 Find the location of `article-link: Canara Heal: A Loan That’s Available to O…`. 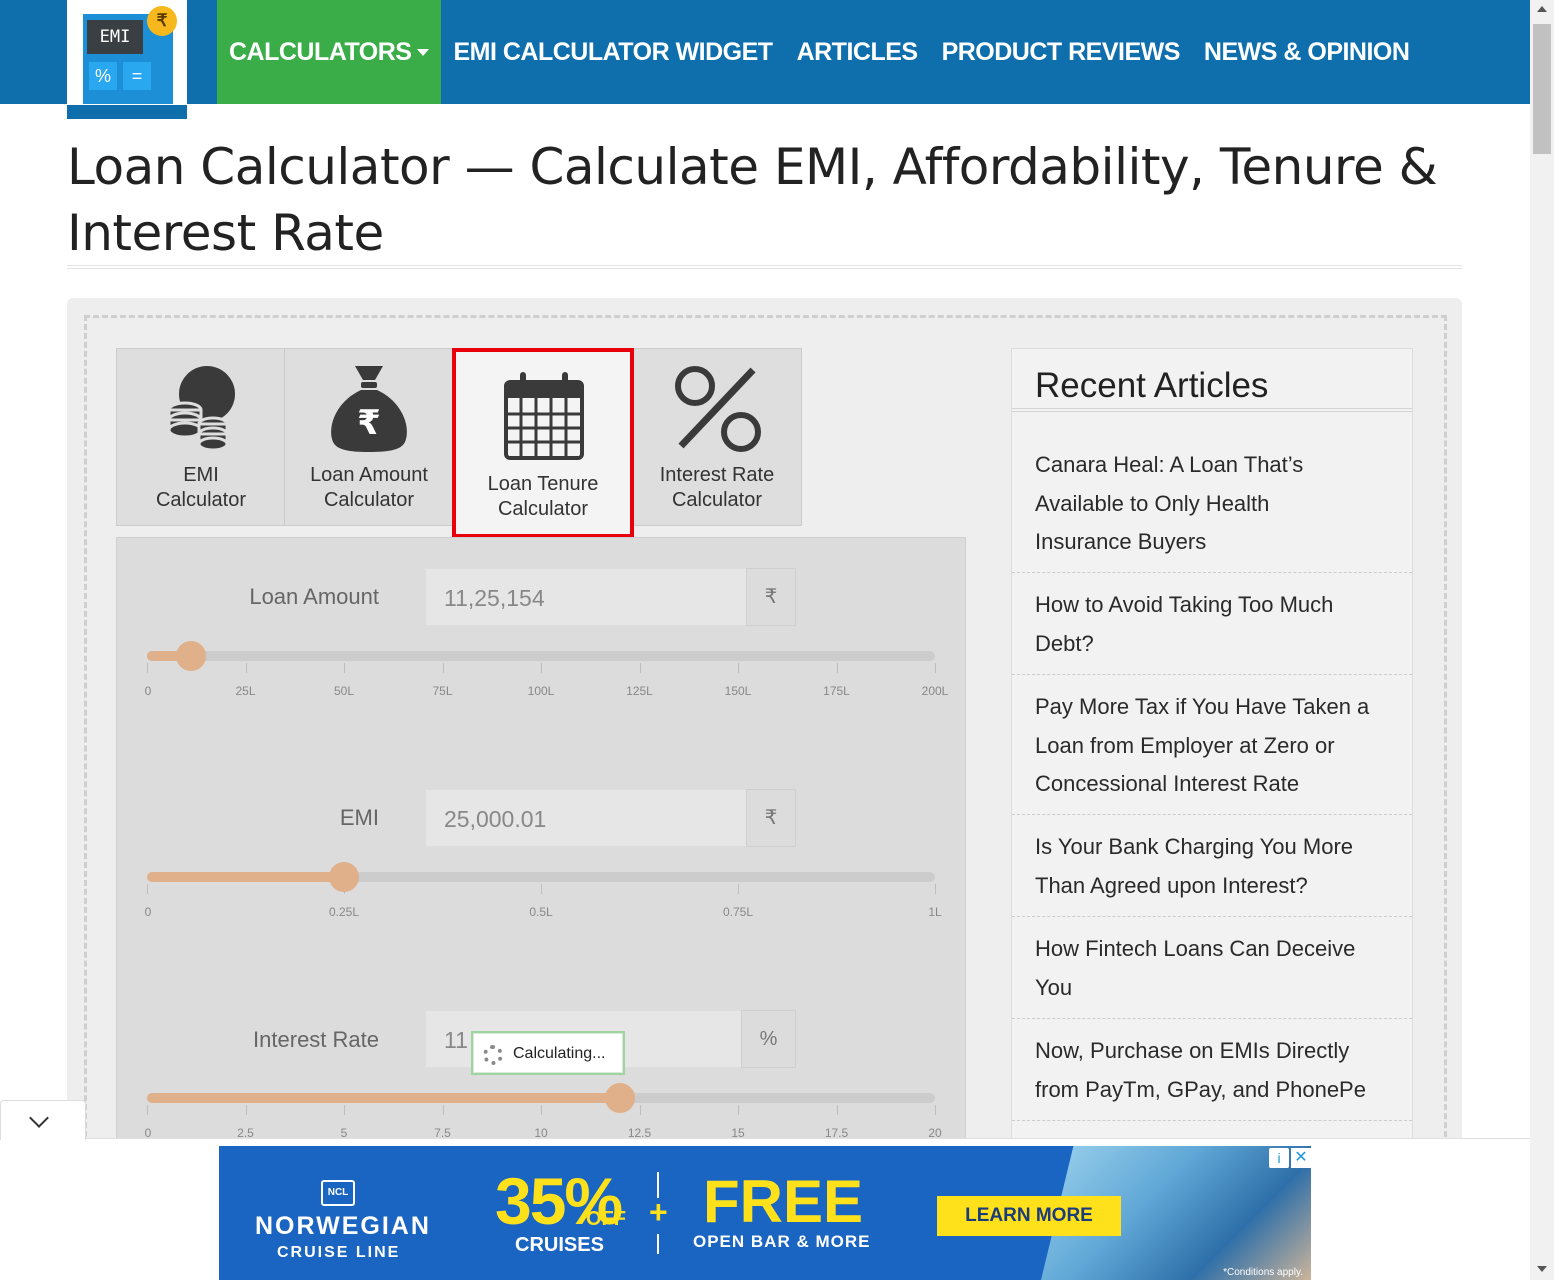

article-link: Canara Heal: A Loan That’s Available to O… is located at coordinates (1215, 504).